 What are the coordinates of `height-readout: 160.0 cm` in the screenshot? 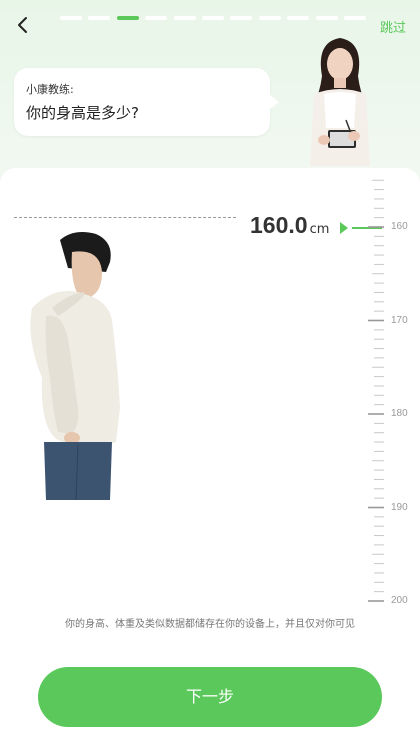 It's located at (289, 226).